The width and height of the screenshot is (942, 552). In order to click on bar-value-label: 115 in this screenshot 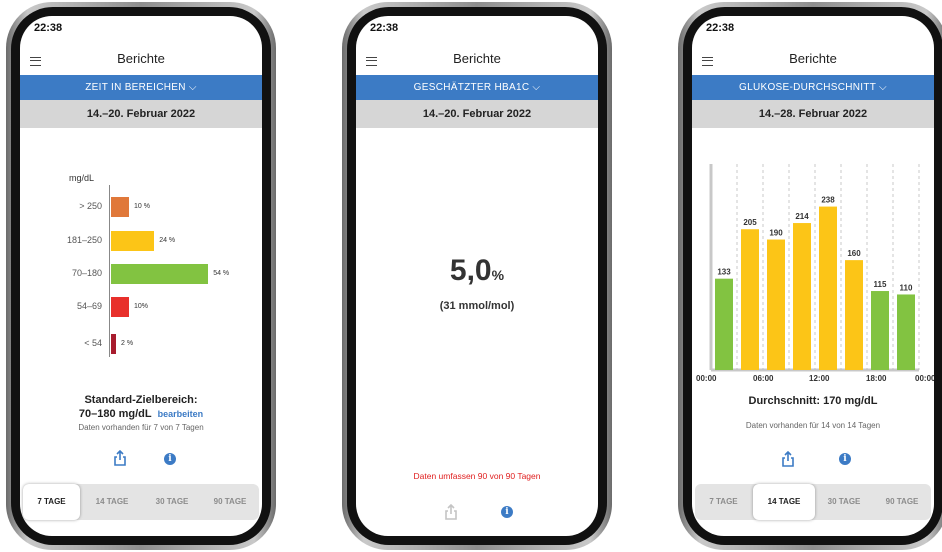, I will do `click(880, 284)`.